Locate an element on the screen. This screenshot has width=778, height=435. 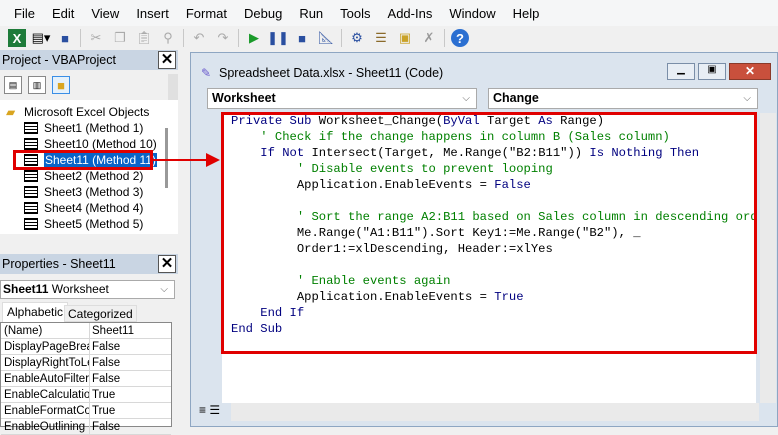
property-row: DisplayPageBreak False is located at coordinates (86, 347).